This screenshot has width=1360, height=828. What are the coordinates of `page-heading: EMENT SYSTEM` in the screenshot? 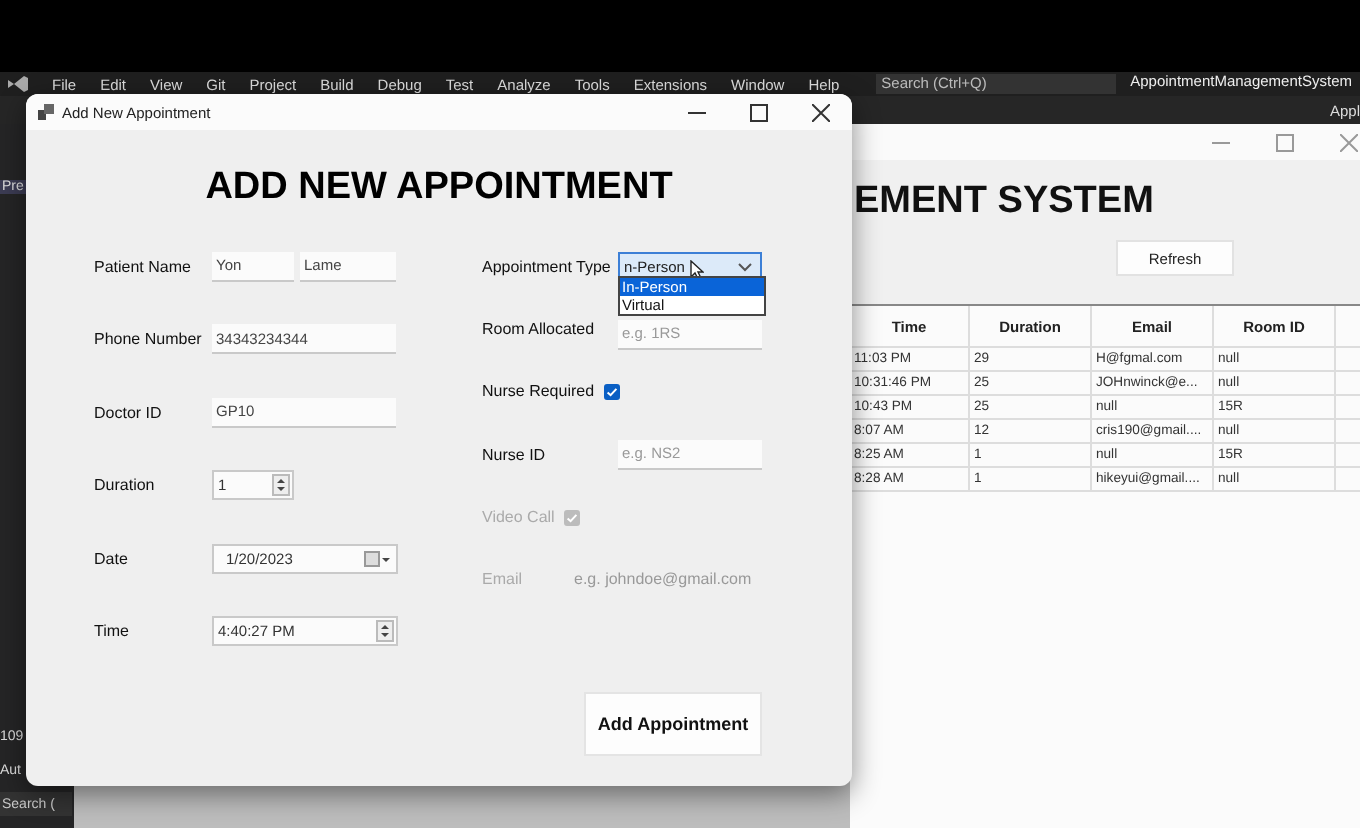 It's located at (1005, 202).